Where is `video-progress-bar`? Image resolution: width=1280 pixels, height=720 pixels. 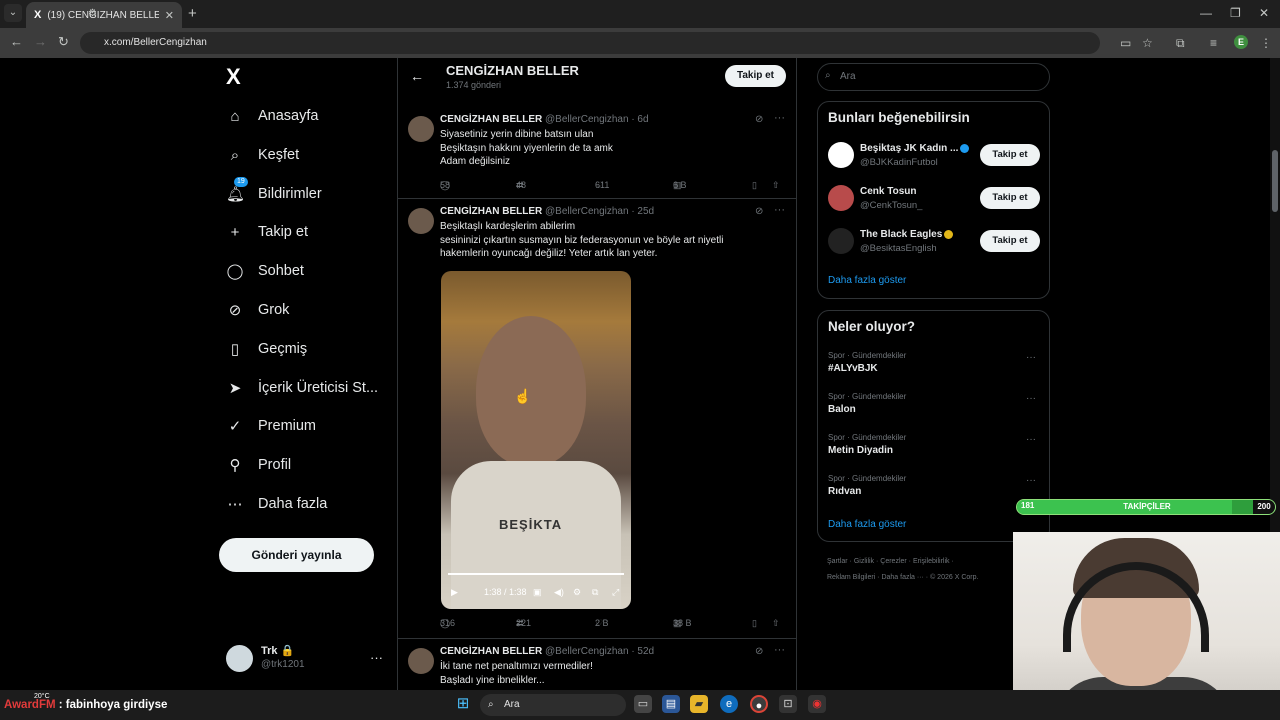
video-progress-bar is located at coordinates (536, 574).